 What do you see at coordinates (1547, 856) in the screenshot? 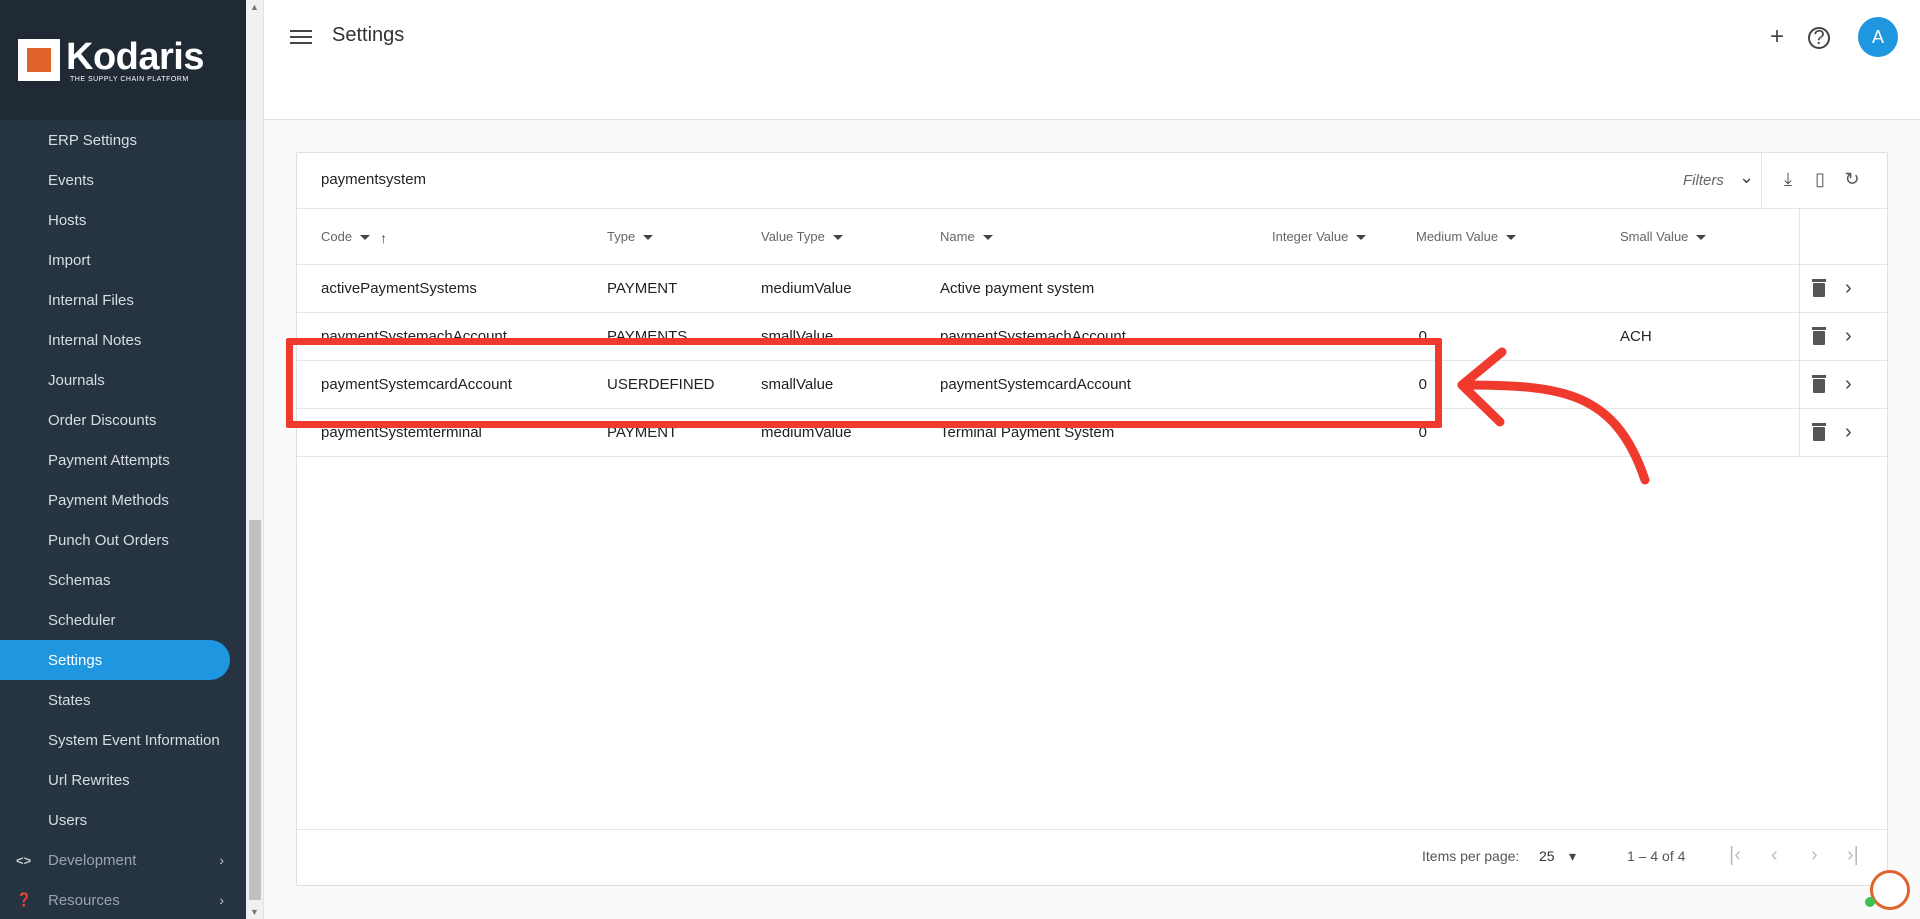
I see `page-size-select: 25` at bounding box center [1547, 856].